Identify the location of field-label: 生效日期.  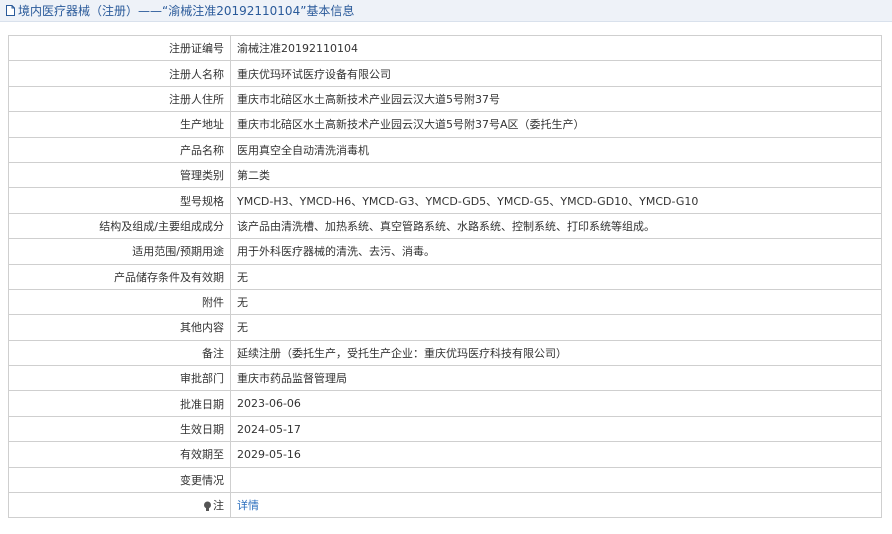
(119, 429).